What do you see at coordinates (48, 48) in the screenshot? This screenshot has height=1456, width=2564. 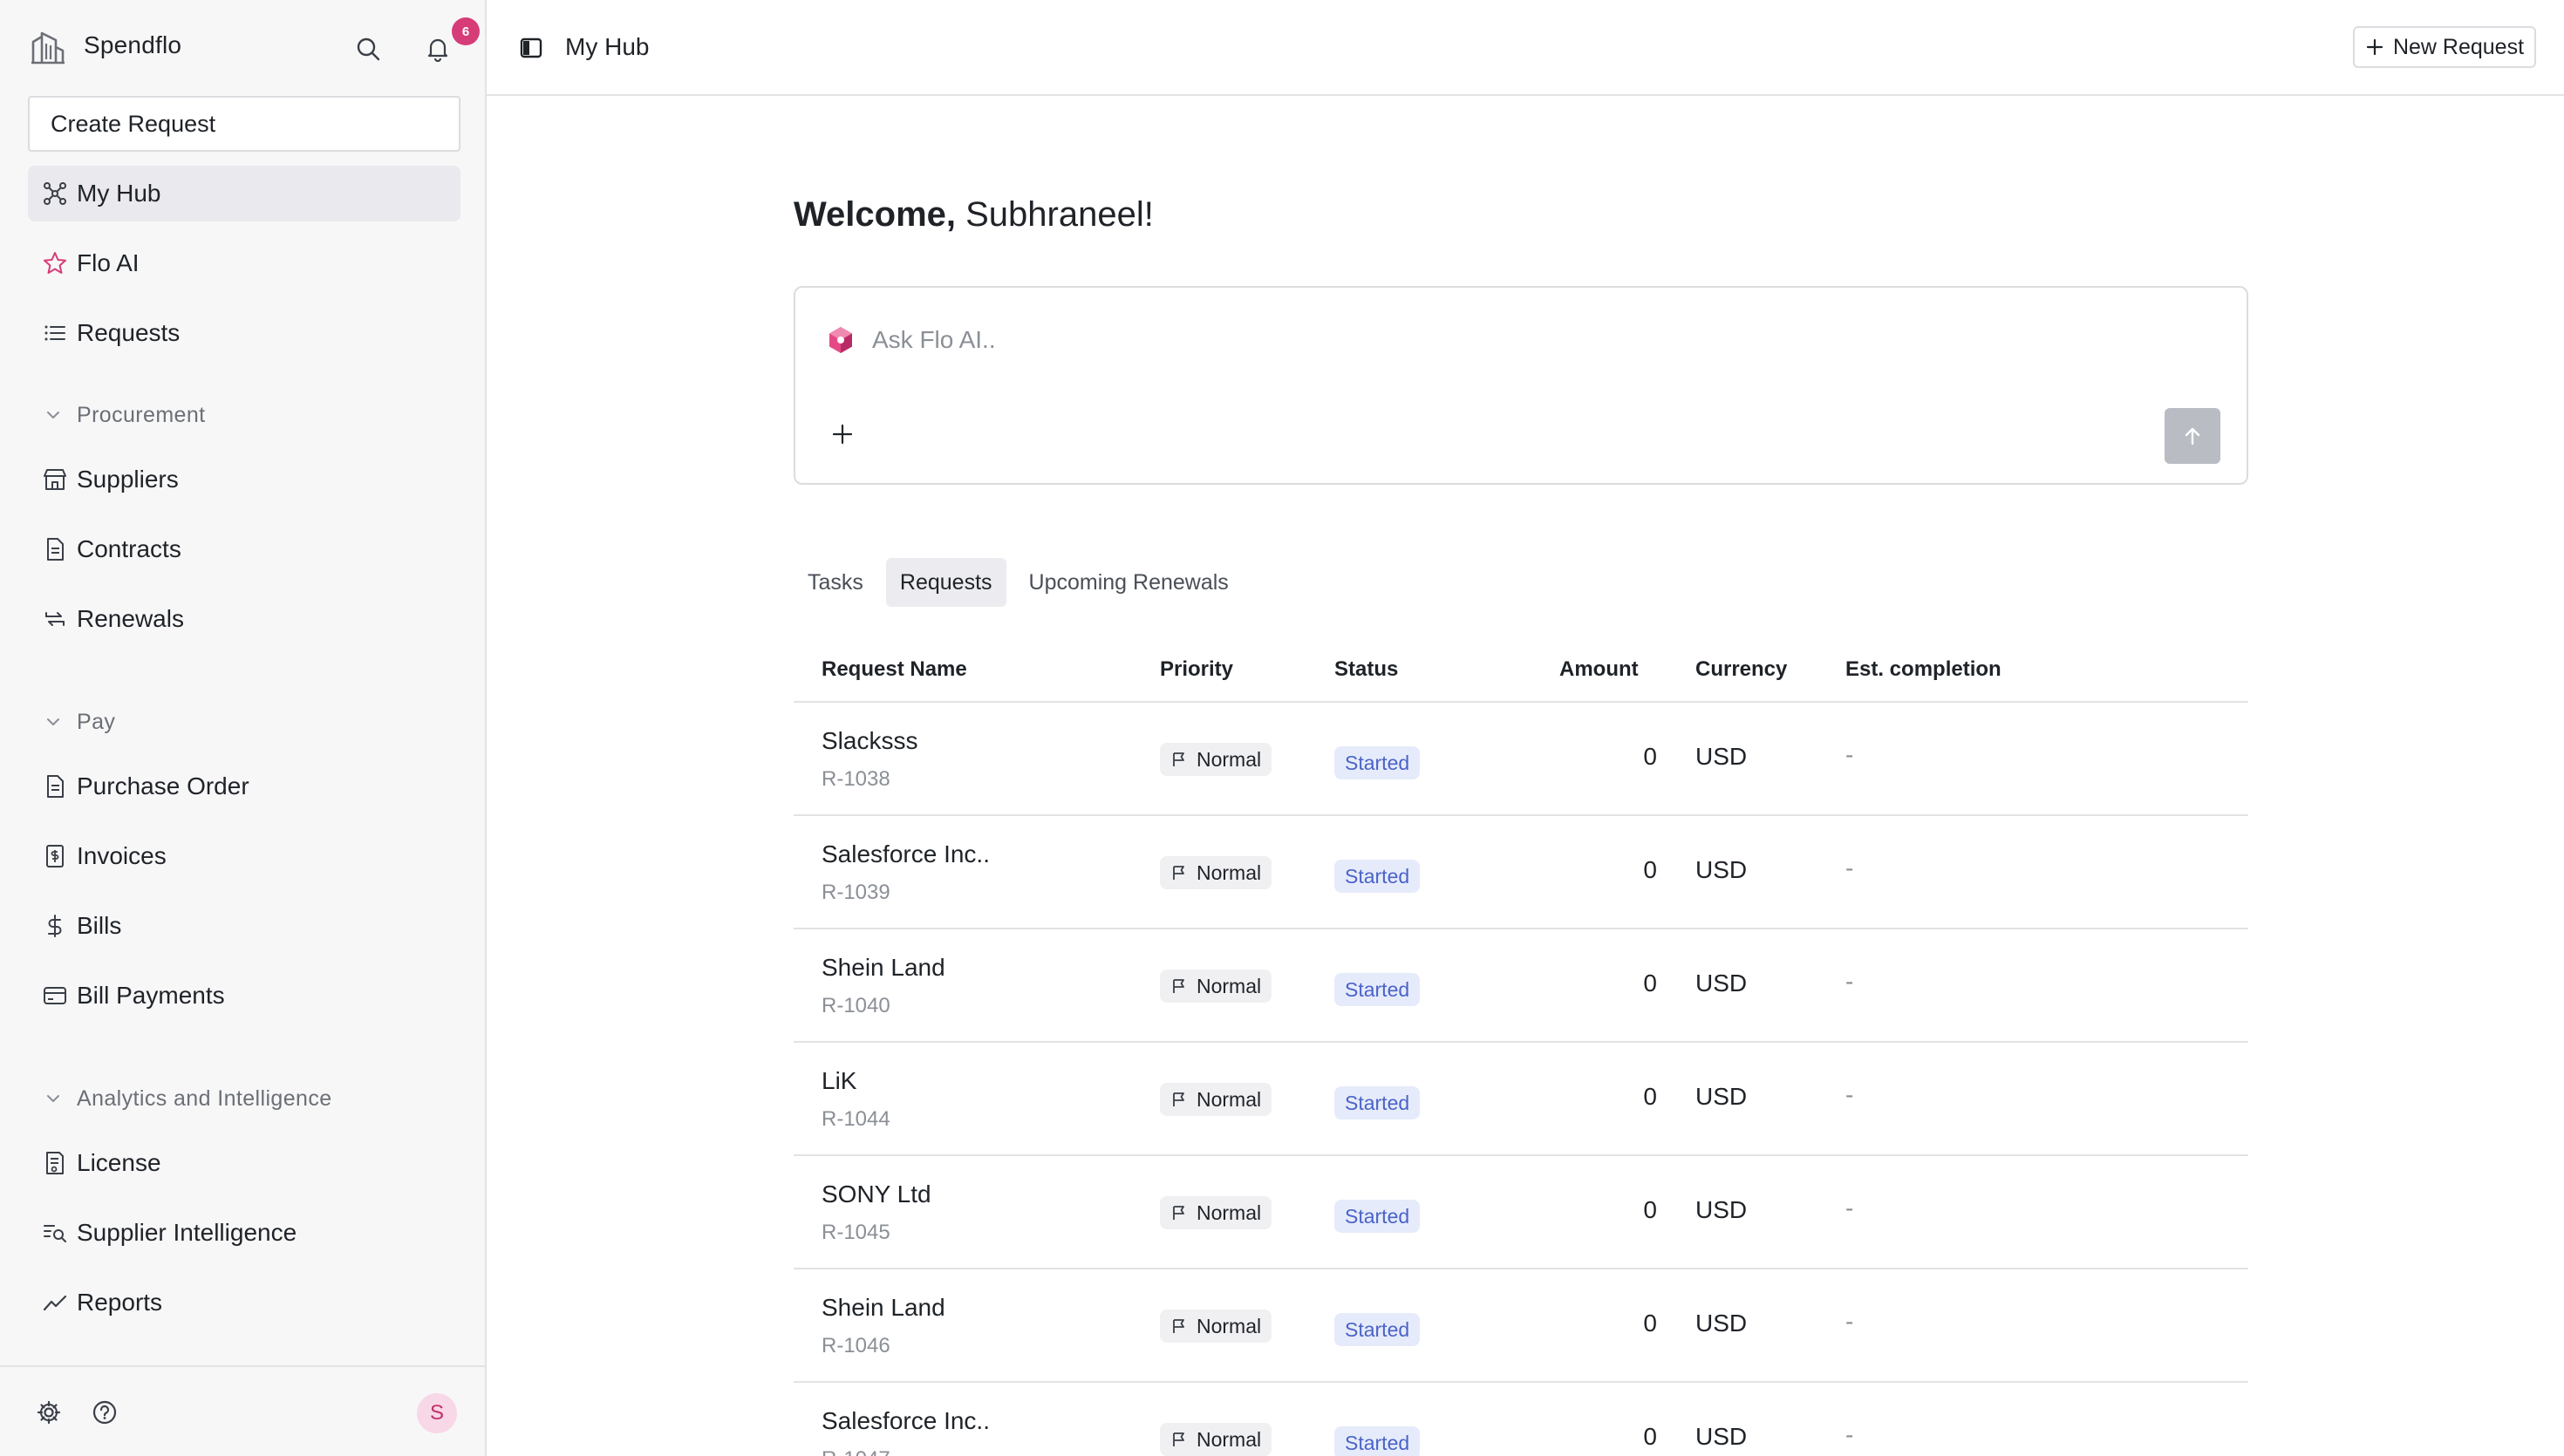 I see `spendflo-logo-icon` at bounding box center [48, 48].